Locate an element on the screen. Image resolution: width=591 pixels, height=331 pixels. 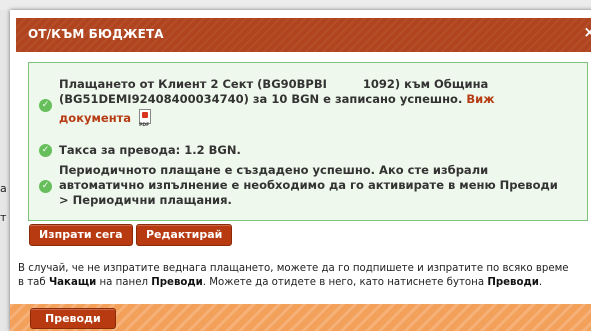
pdf-file-icon: PDF is located at coordinates (145, 118).